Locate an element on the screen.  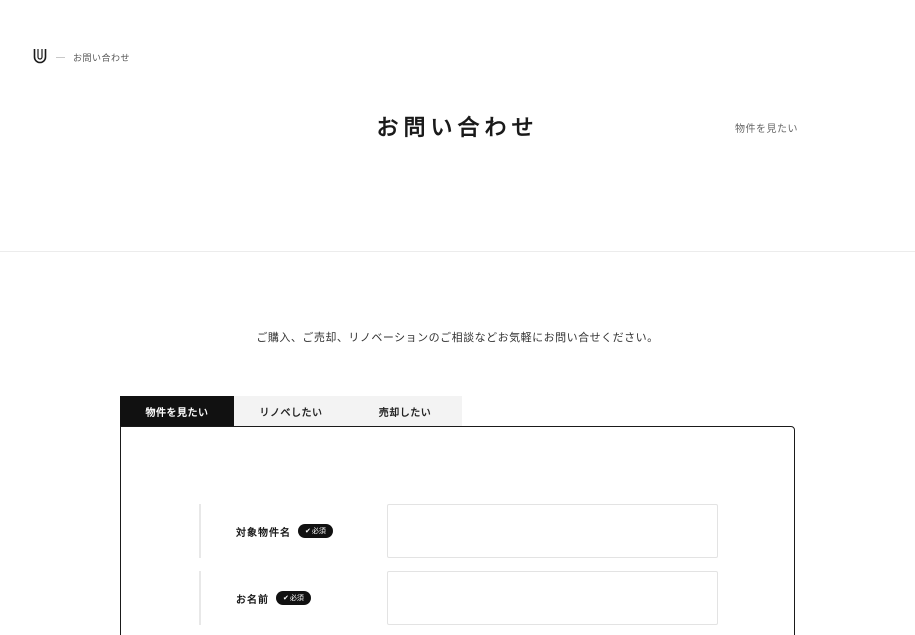
header-divider is located at coordinates (457, 251).